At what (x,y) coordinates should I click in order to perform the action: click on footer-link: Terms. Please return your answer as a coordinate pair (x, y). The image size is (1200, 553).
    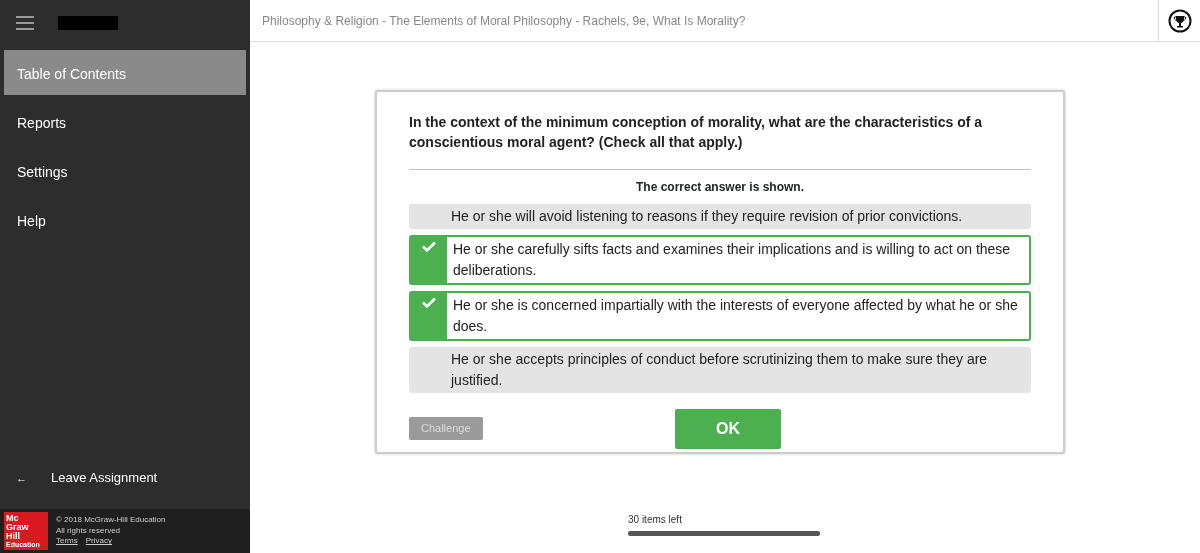
    Looking at the image, I should click on (67, 542).